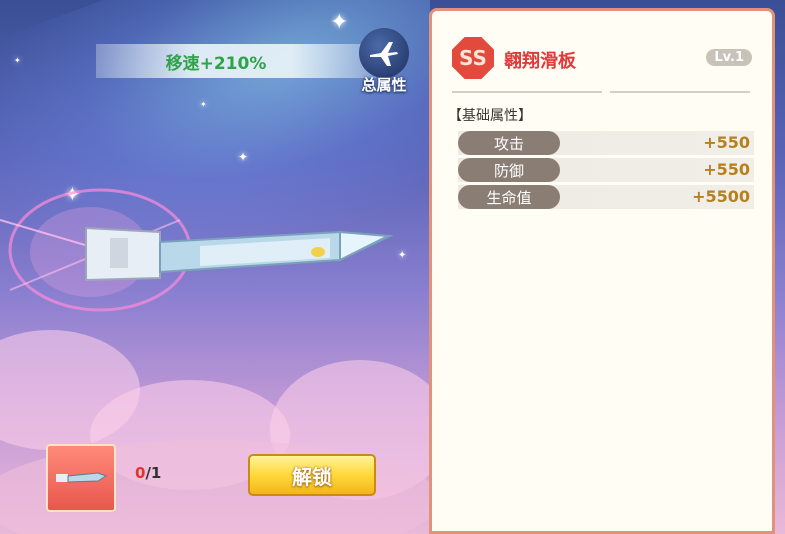  I want to click on item-name: 翱翔滑板, so click(540, 61).